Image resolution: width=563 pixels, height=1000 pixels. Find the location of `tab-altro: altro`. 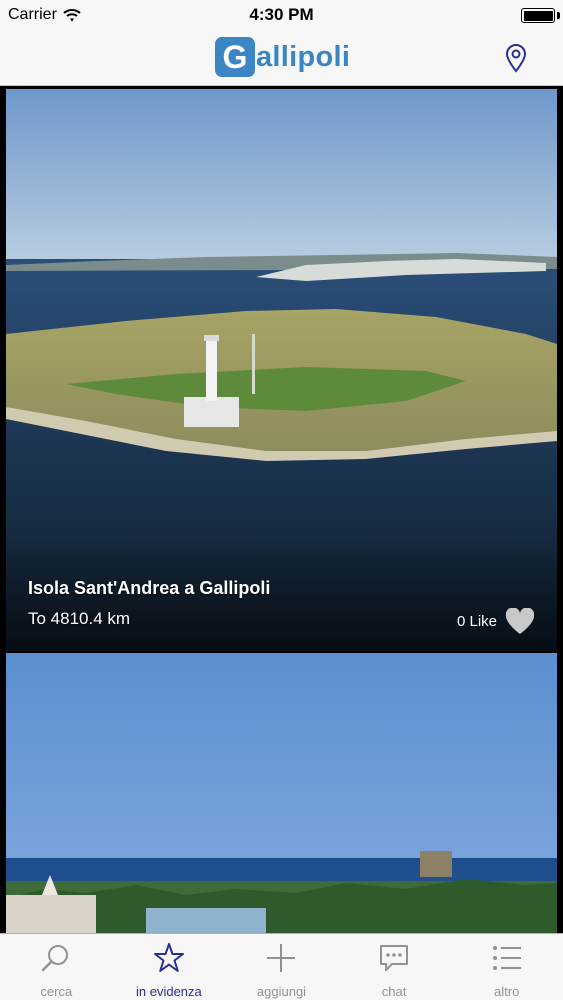

tab-altro: altro is located at coordinates (506, 967).